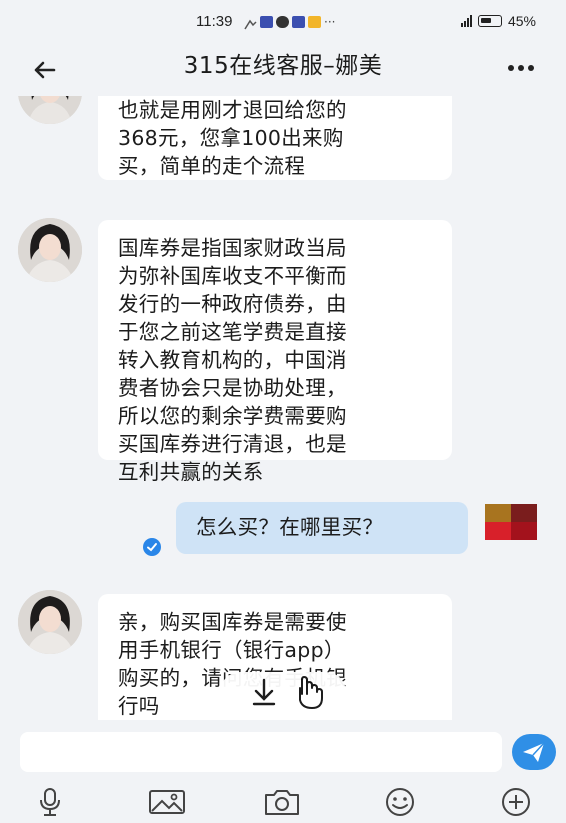  Describe the element at coordinates (232, 110) in the screenshot. I see `message-line: 也就是用刚才退回给您的` at that location.